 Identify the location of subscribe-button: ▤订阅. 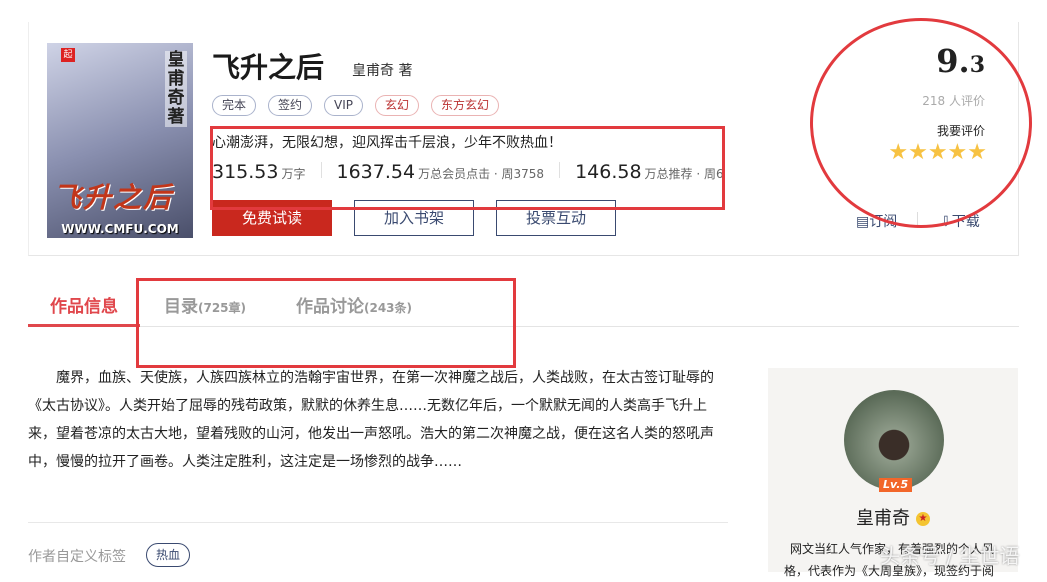
(876, 221).